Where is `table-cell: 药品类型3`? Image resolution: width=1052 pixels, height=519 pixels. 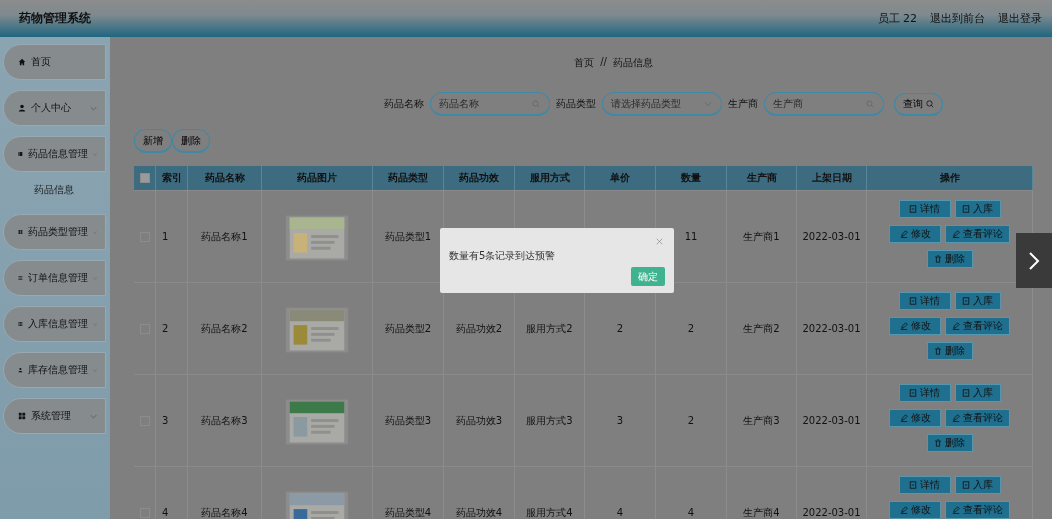
table-cell: 药品类型3 is located at coordinates (408, 420).